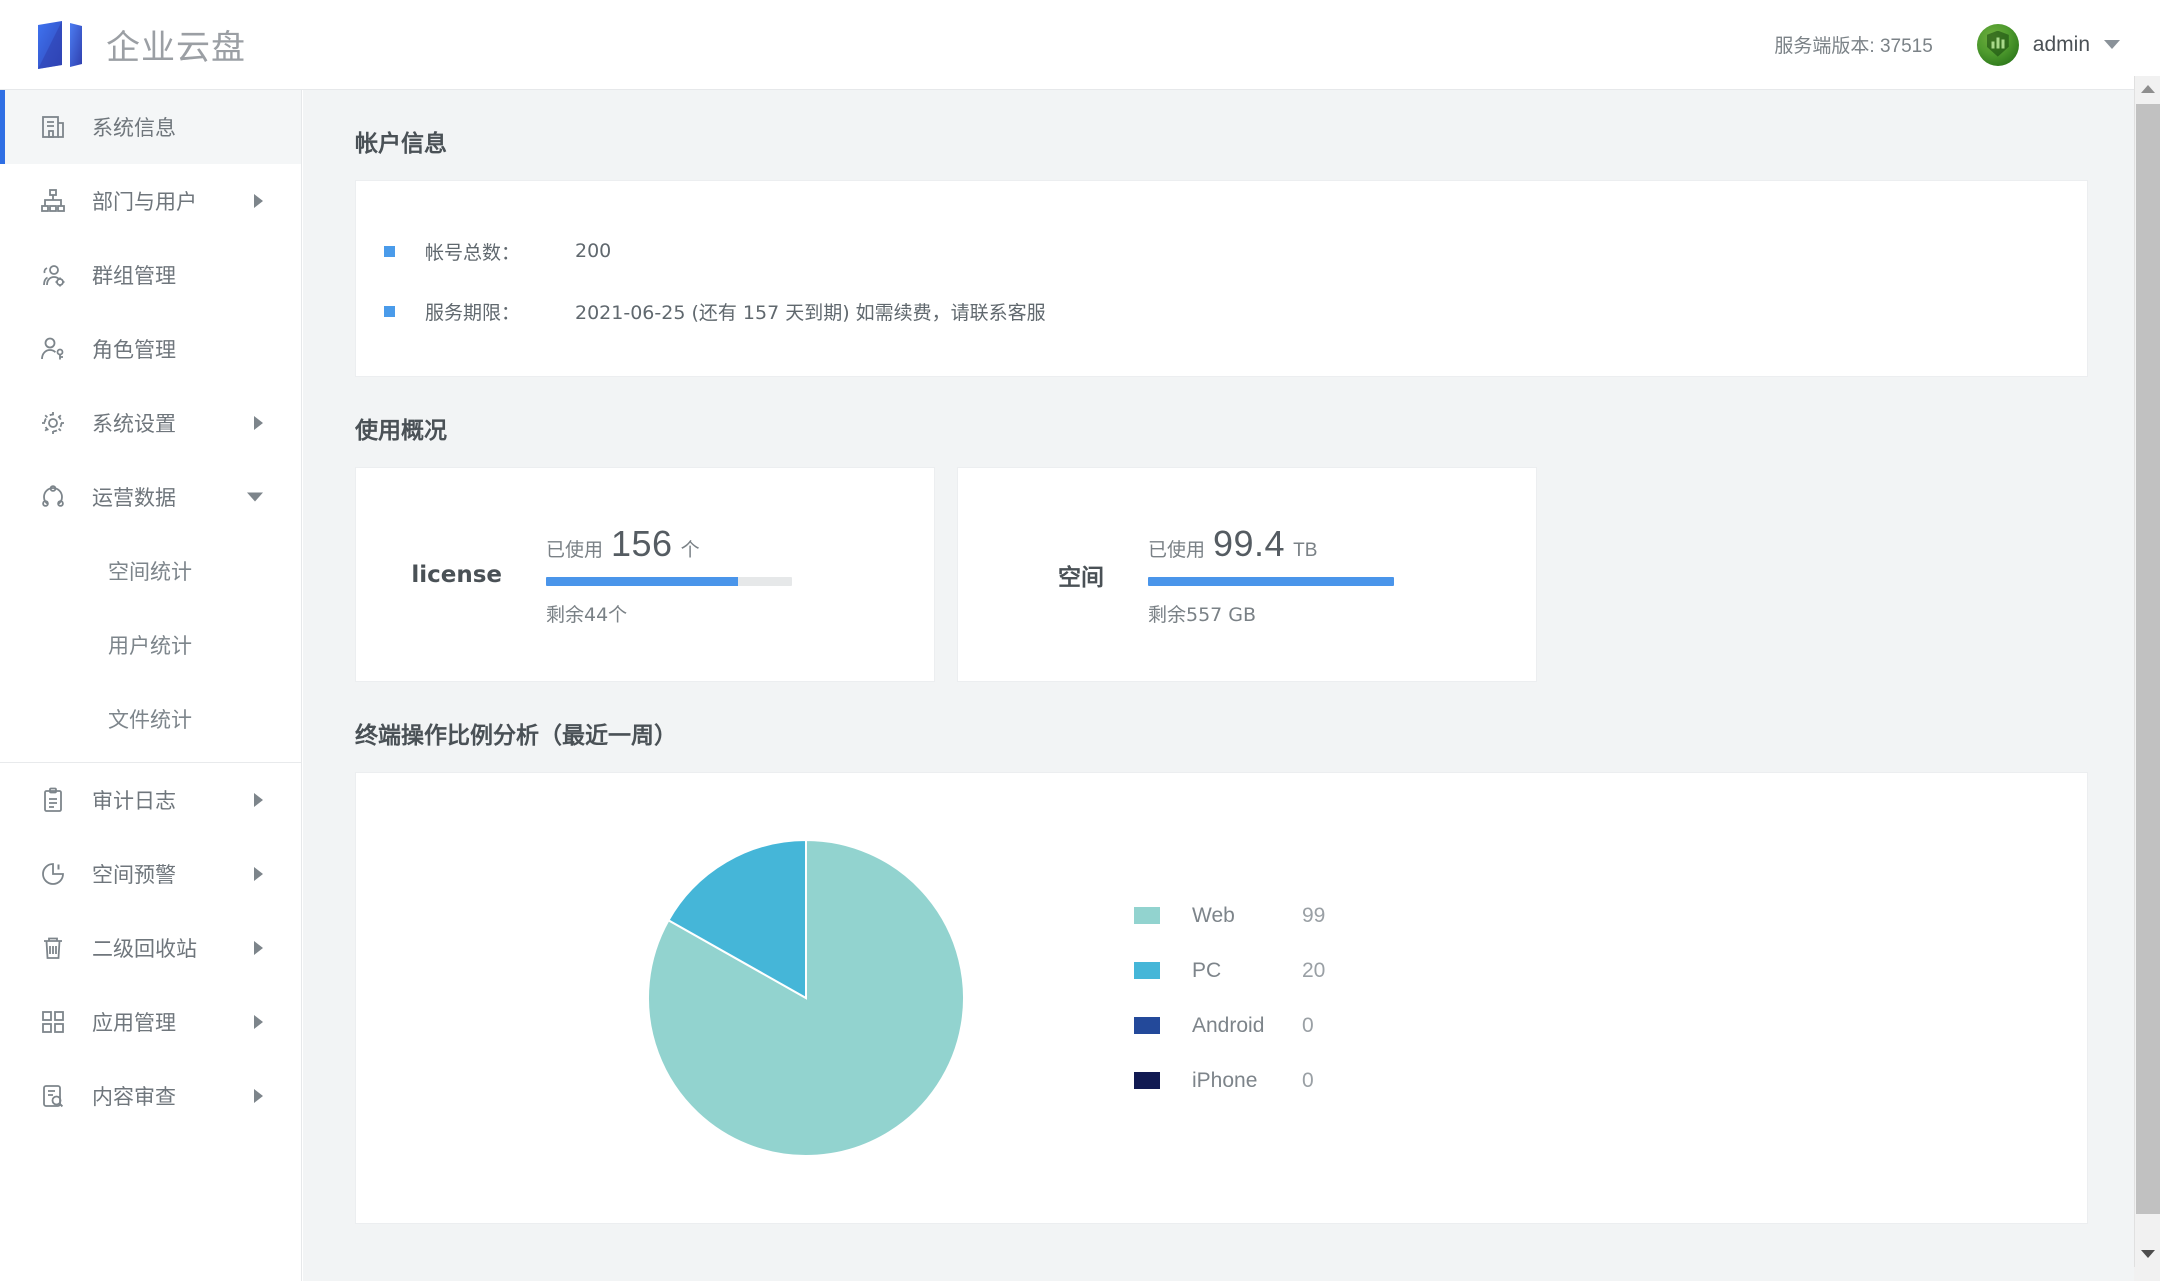  I want to click on legend-label: PC, so click(1207, 970).